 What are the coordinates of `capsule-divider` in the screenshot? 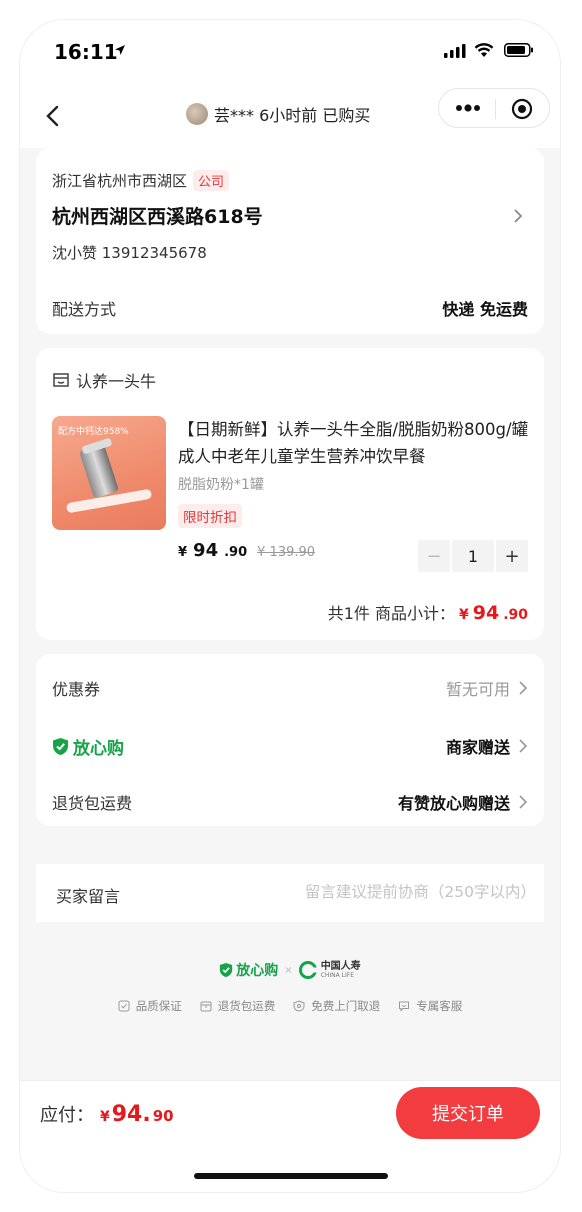 It's located at (495, 109).